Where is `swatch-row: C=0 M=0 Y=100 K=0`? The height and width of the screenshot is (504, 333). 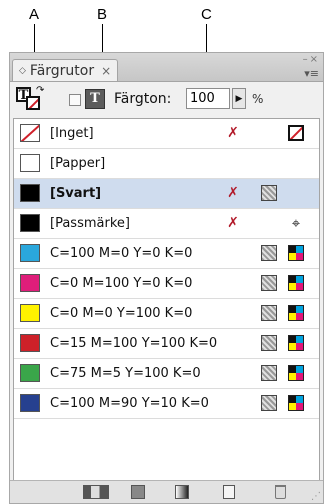
swatch-row: C=0 M=0 Y=100 K=0 is located at coordinates (166, 314).